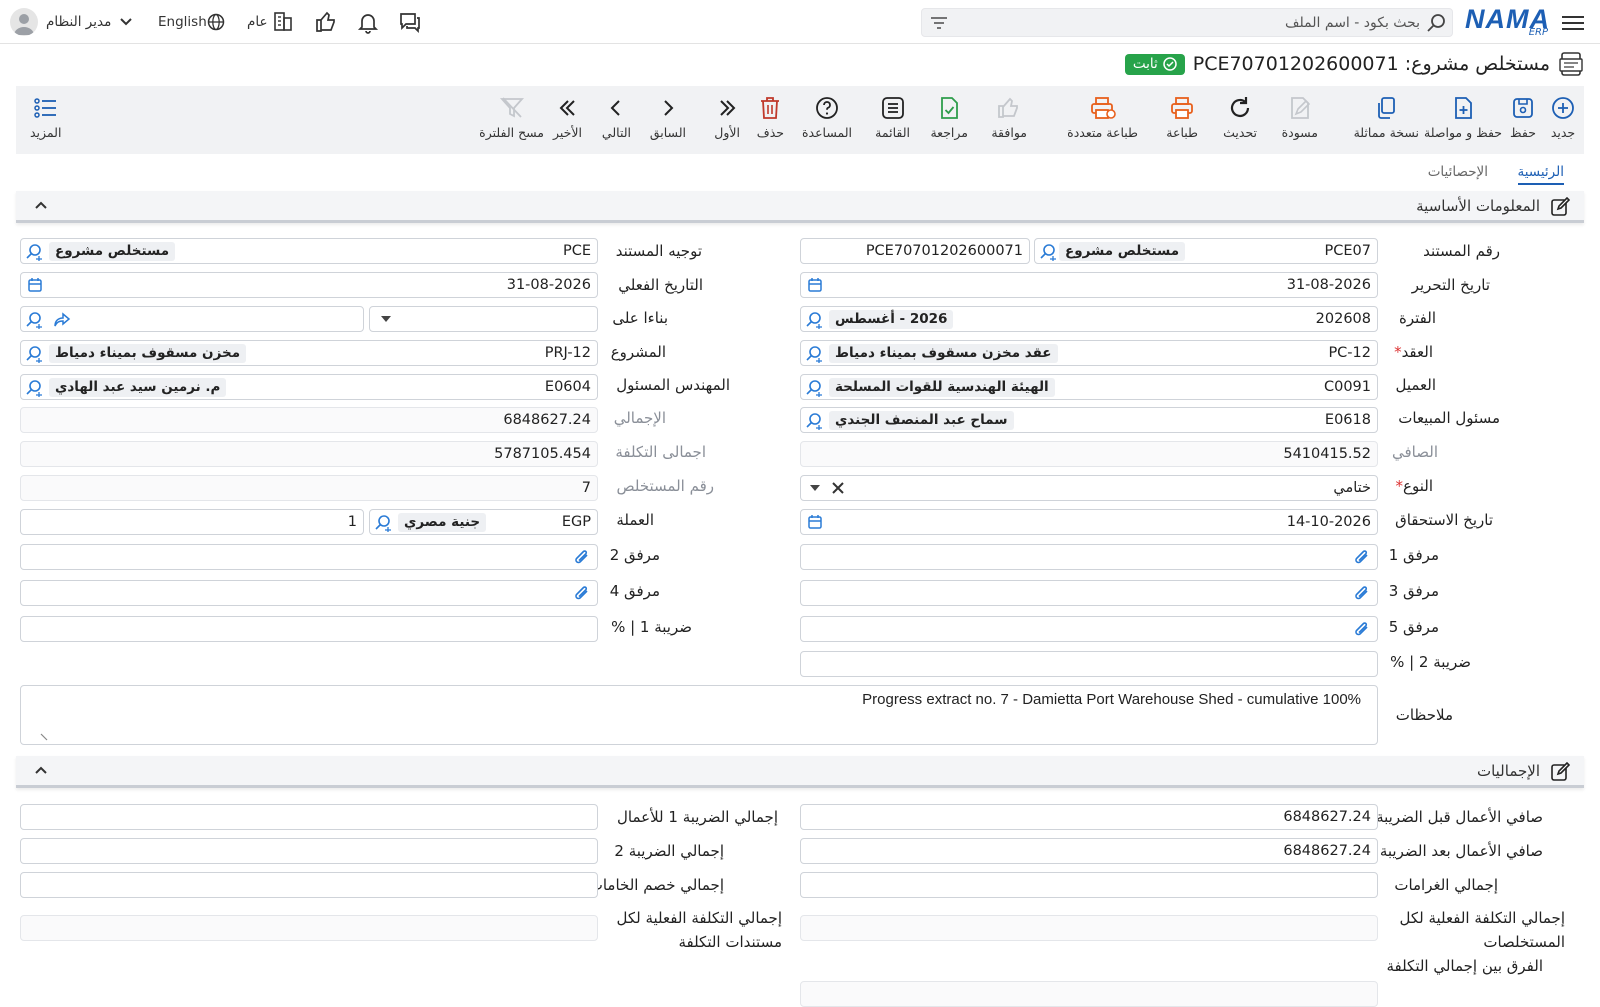  Describe the element at coordinates (1089, 557) in the screenshot. I see `attachment-1-field` at that location.